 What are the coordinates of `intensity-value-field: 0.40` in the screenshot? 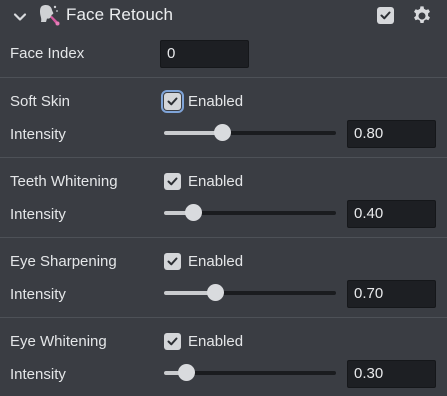 It's located at (391, 214).